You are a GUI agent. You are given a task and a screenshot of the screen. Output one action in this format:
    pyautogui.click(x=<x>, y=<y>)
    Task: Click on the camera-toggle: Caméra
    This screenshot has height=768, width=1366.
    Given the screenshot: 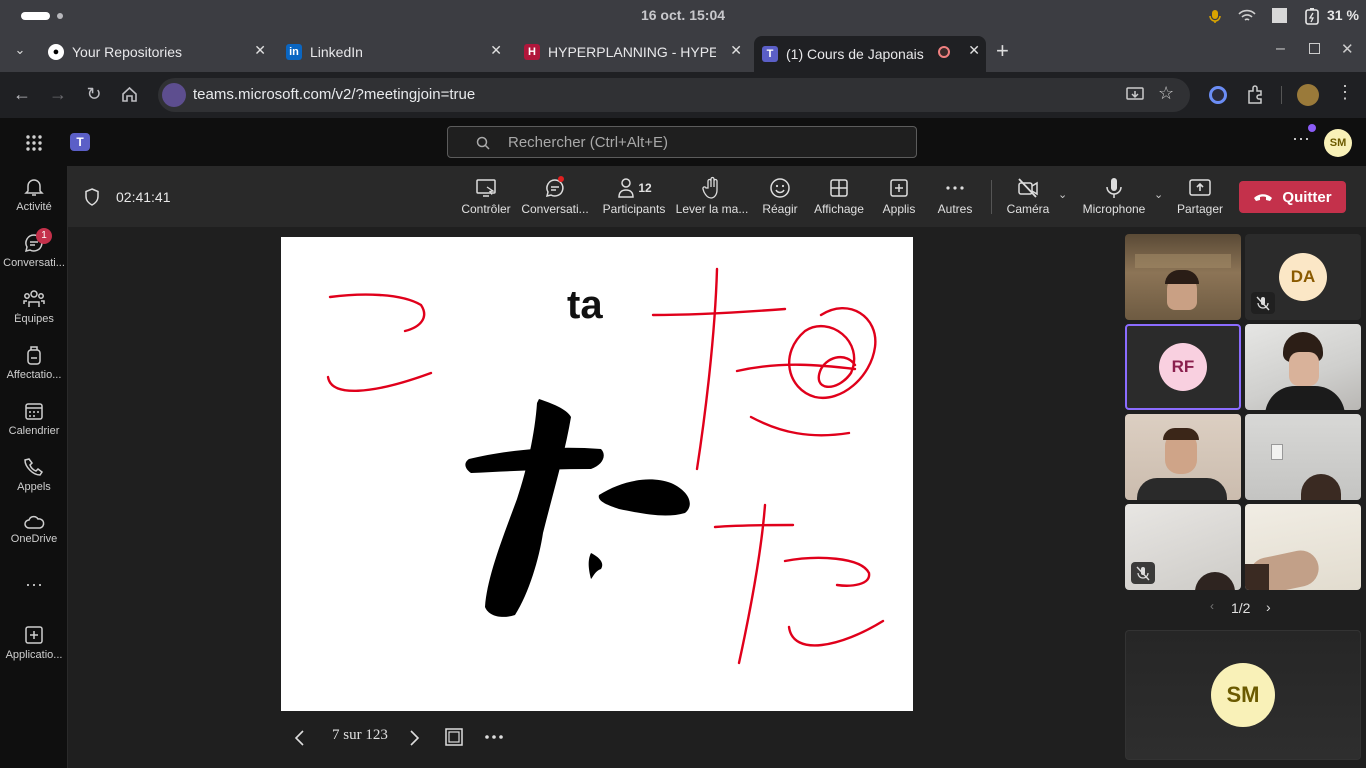 What is the action you would take?
    pyautogui.click(x=1028, y=196)
    